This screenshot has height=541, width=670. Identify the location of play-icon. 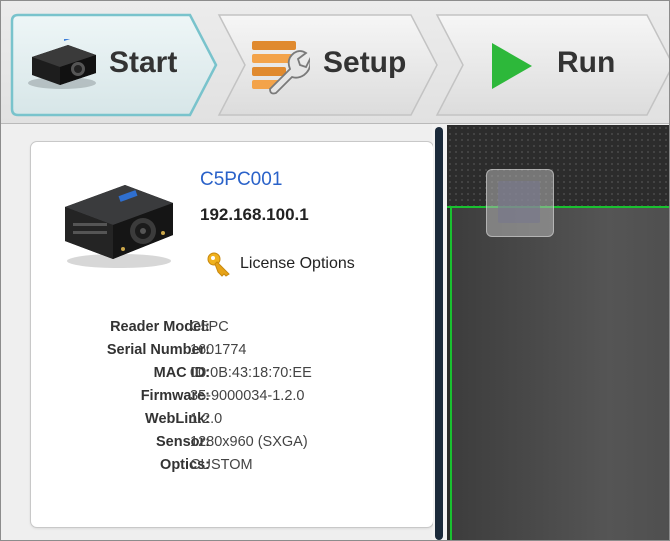
(512, 68).